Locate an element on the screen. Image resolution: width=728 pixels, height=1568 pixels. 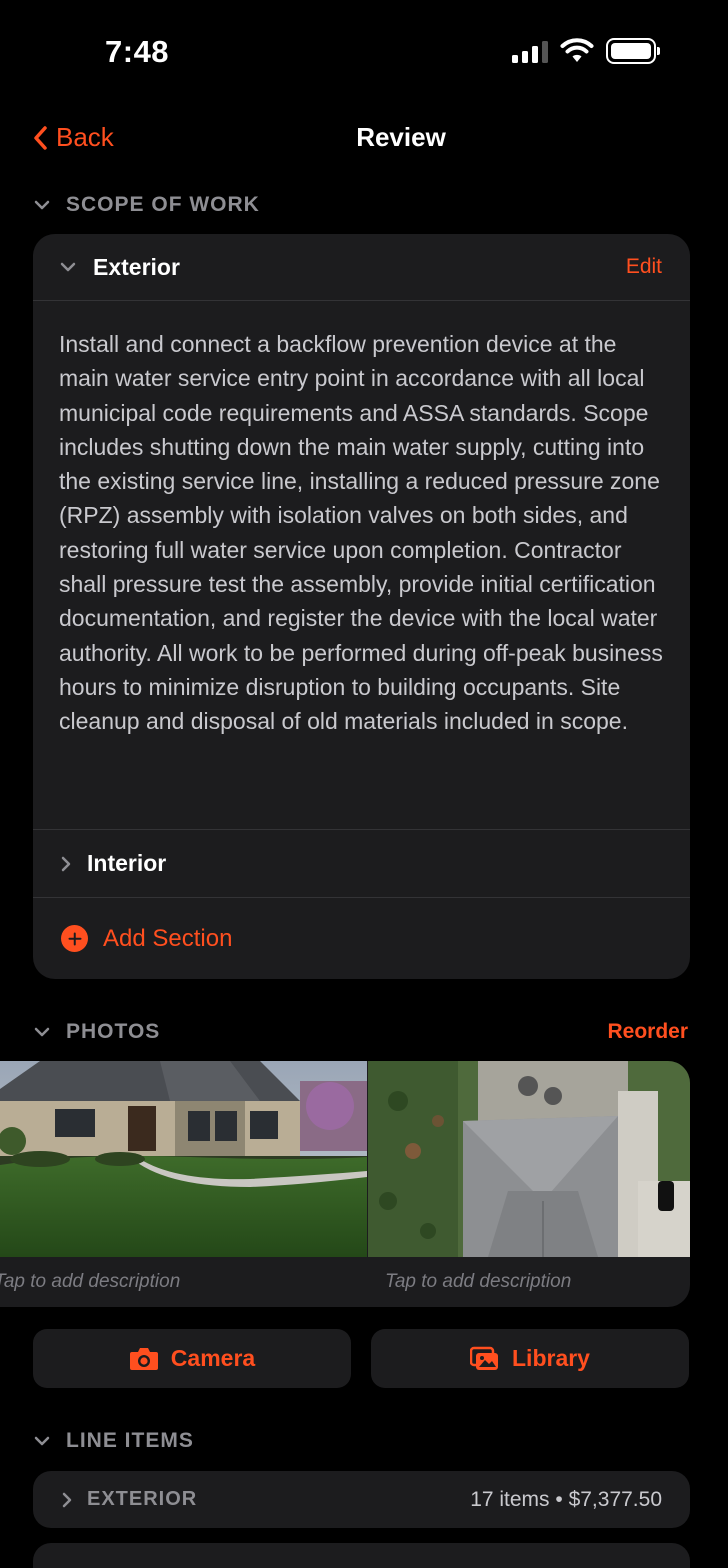
section-label: Interior is located at coordinates (127, 863).